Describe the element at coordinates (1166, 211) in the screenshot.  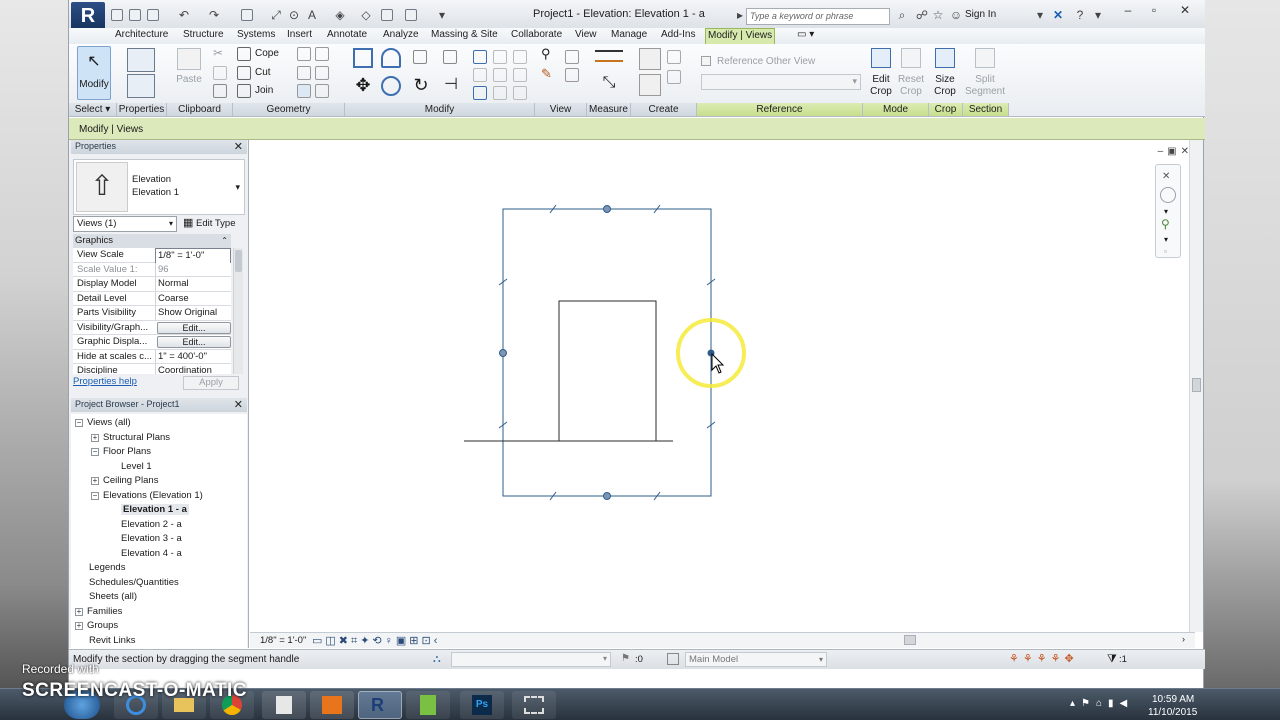
I see `steering-wheel-dropdown-icon: ▾` at that location.